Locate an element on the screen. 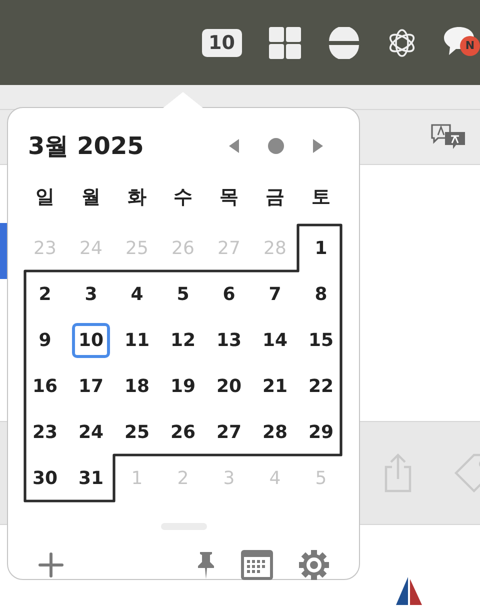 Image resolution: width=480 pixels, height=606 pixels. day-cell: 9 is located at coordinates (45, 340).